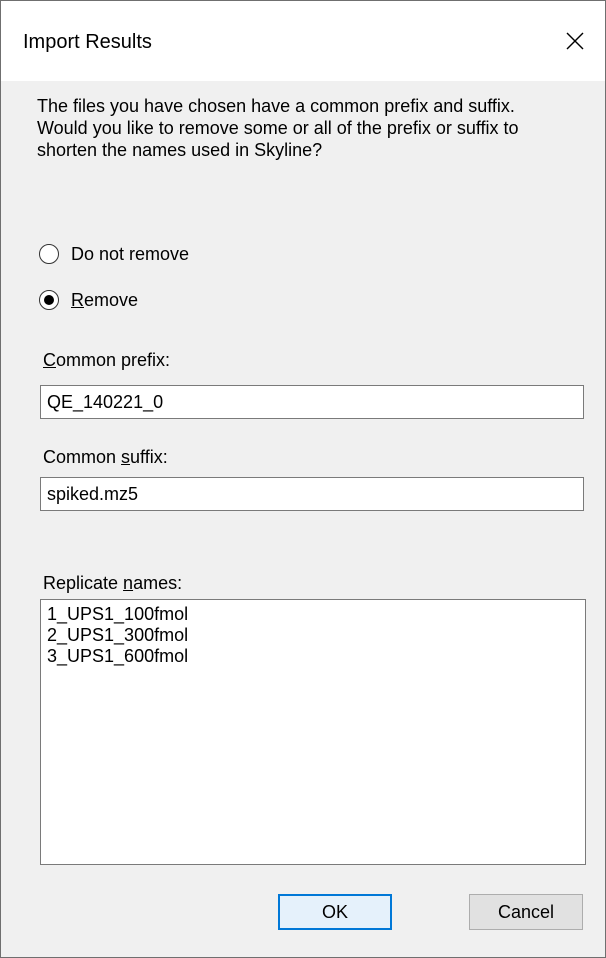  I want to click on radio-remove-label: Remove, so click(105, 299).